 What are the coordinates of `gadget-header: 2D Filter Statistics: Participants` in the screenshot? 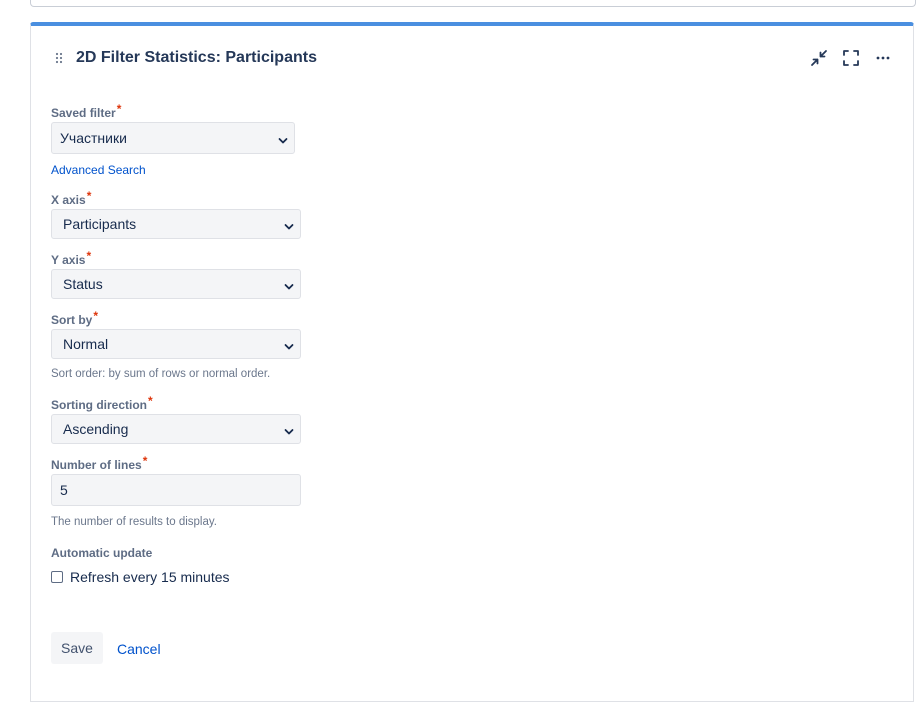 It's located at (472, 56).